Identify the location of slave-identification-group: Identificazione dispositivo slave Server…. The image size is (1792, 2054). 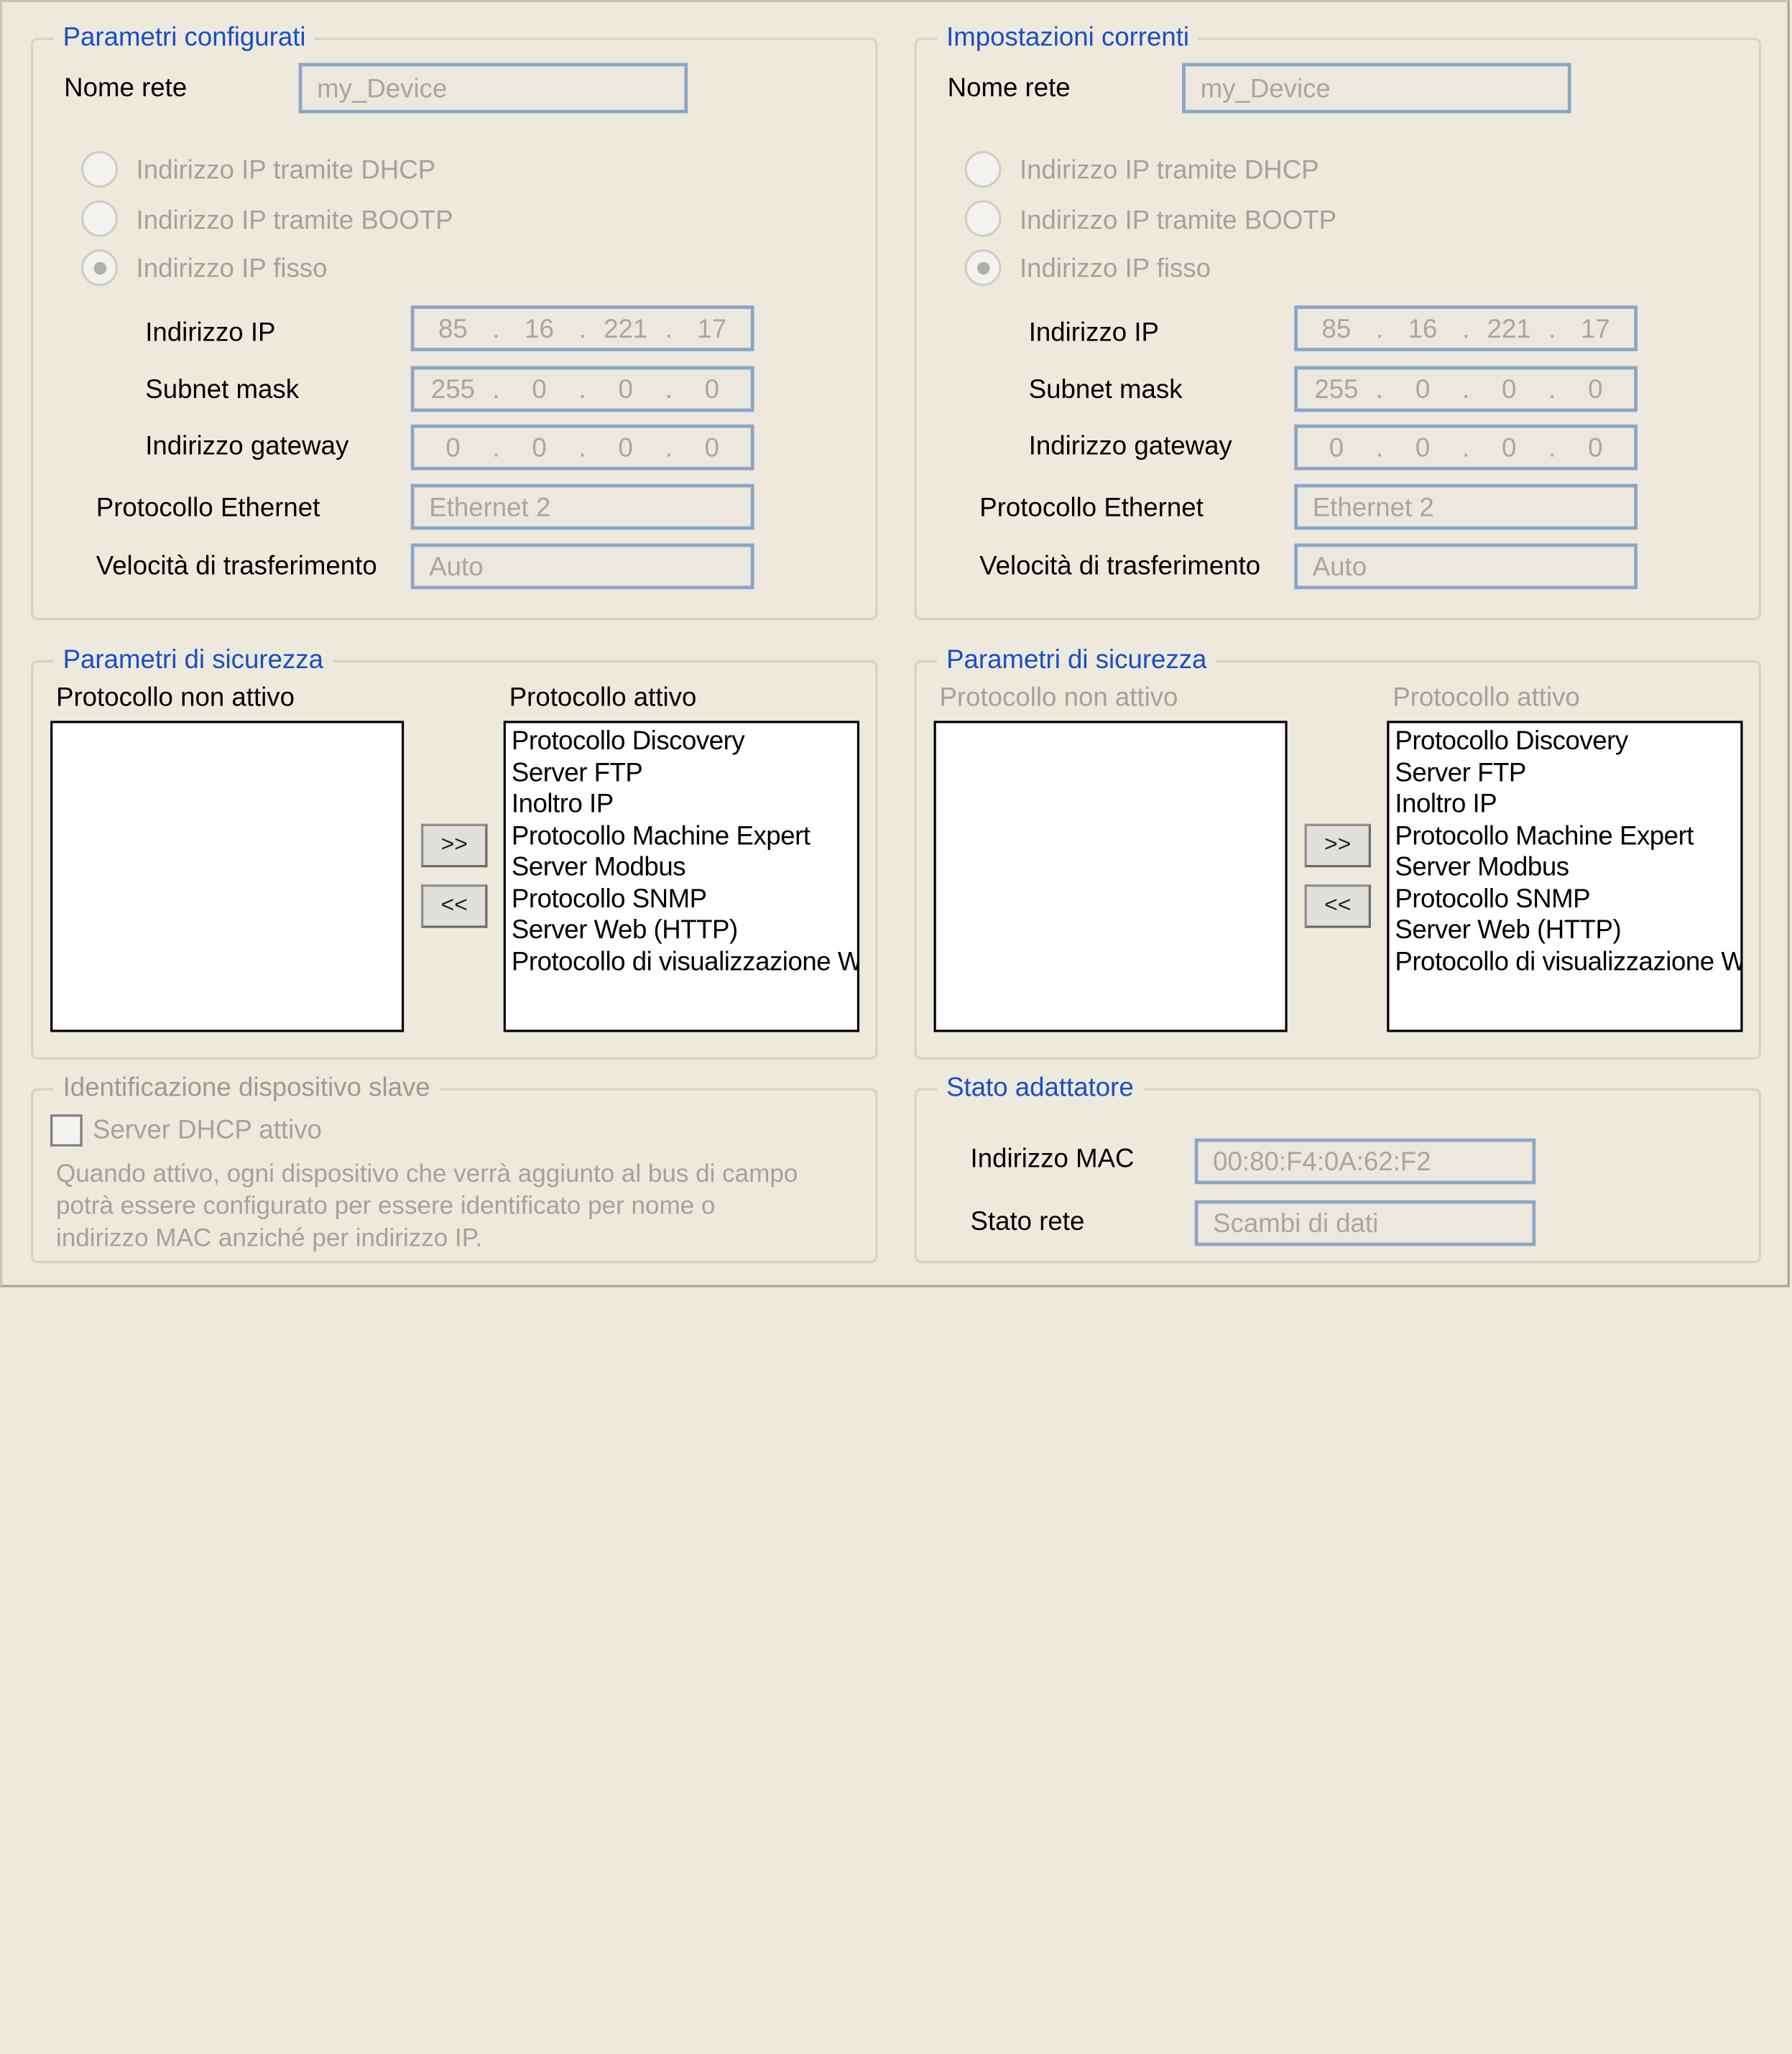
(454, 1168).